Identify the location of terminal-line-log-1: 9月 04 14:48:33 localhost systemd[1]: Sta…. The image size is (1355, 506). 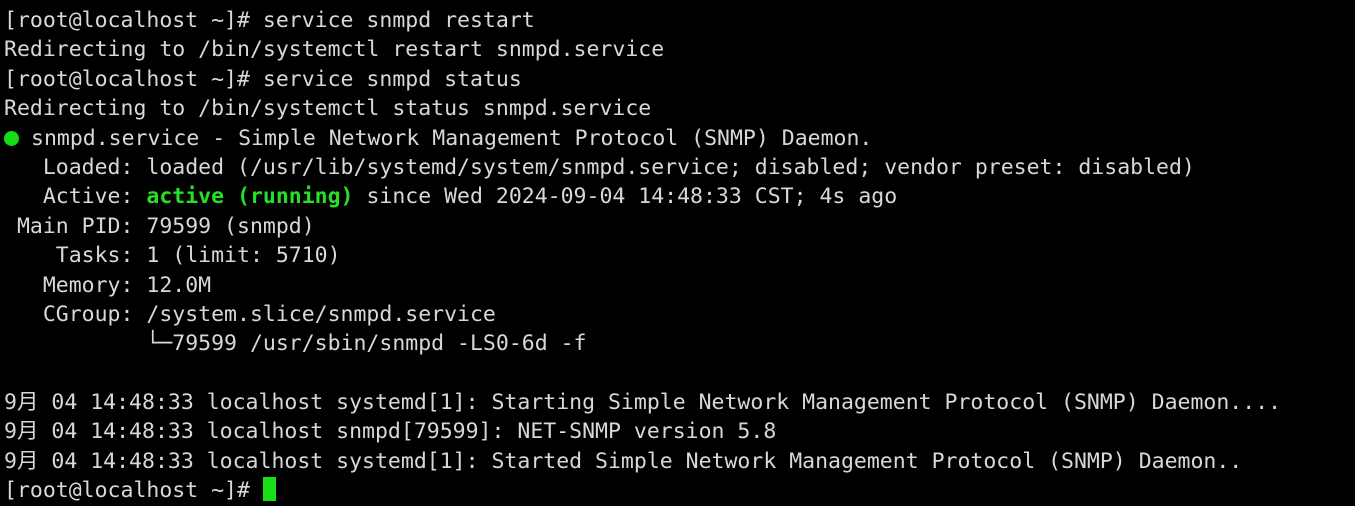
(679, 402).